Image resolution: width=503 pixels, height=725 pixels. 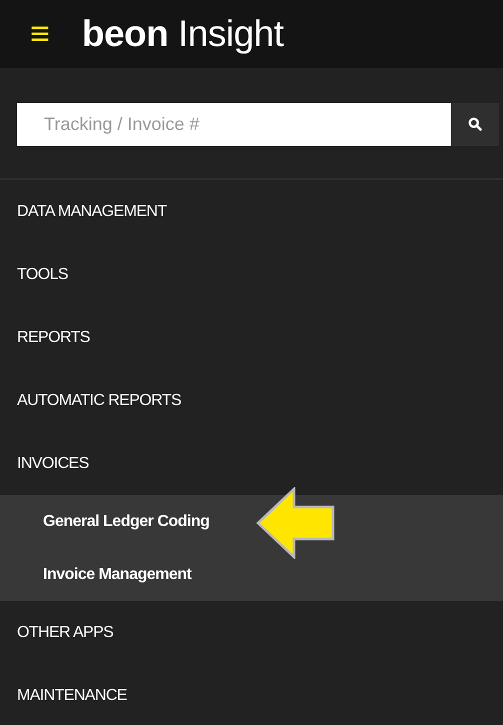 What do you see at coordinates (99, 401) in the screenshot?
I see `menu-item: AUTOMATIC REPORTS` at bounding box center [99, 401].